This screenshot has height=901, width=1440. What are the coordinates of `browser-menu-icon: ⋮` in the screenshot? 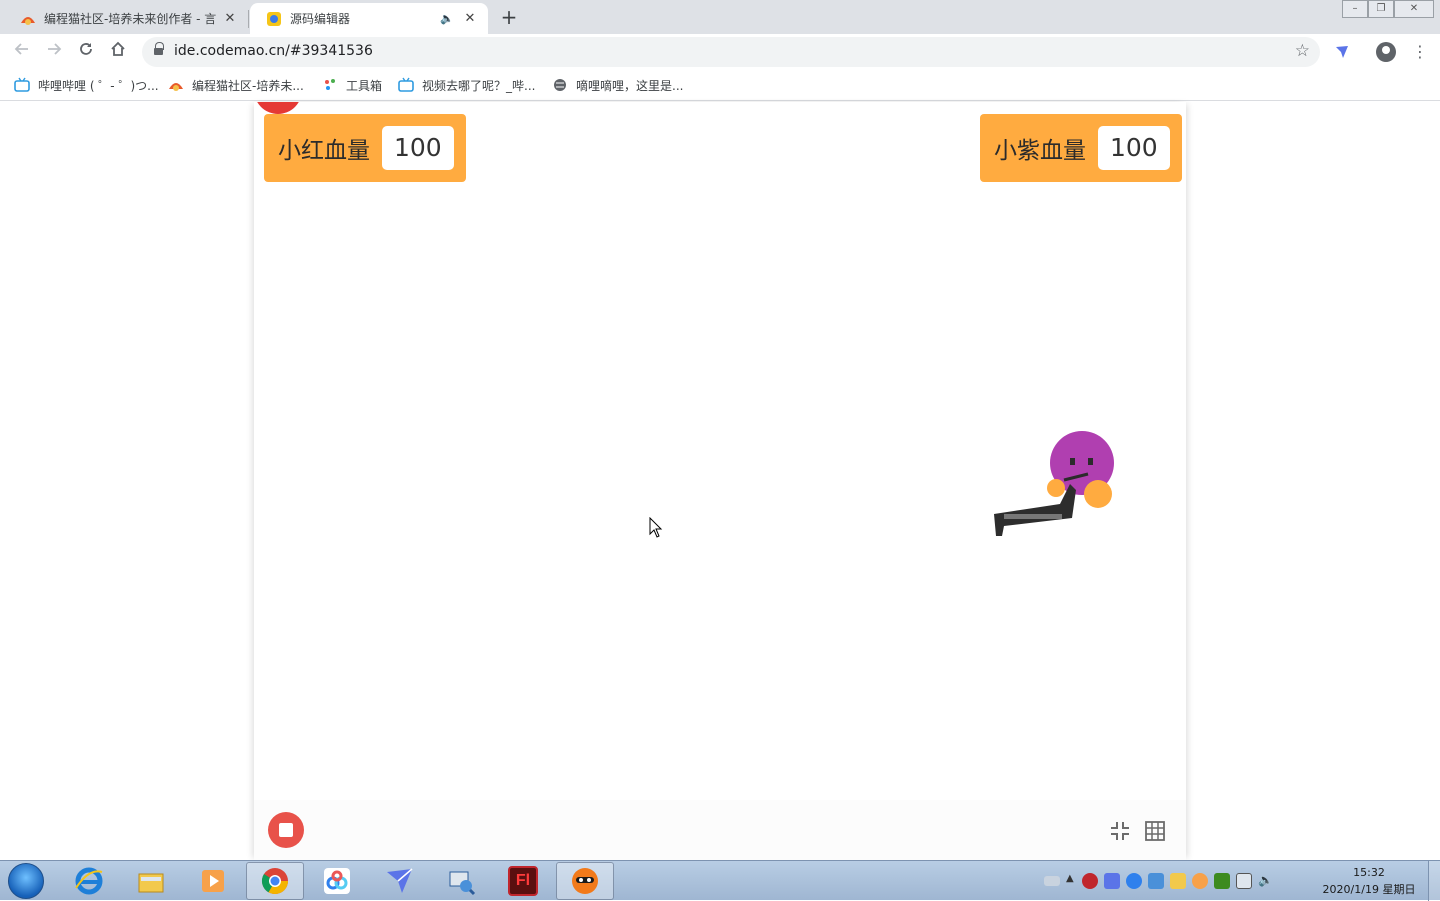 It's located at (1420, 52).